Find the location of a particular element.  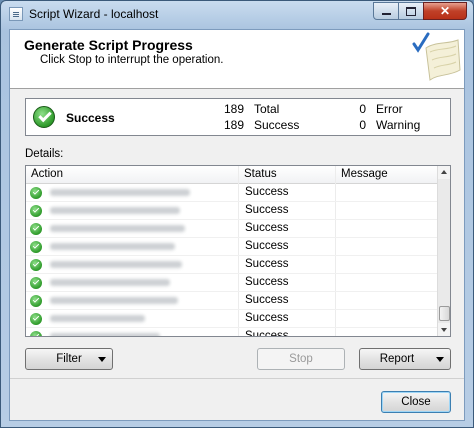

details-label: Details: is located at coordinates (44, 154).